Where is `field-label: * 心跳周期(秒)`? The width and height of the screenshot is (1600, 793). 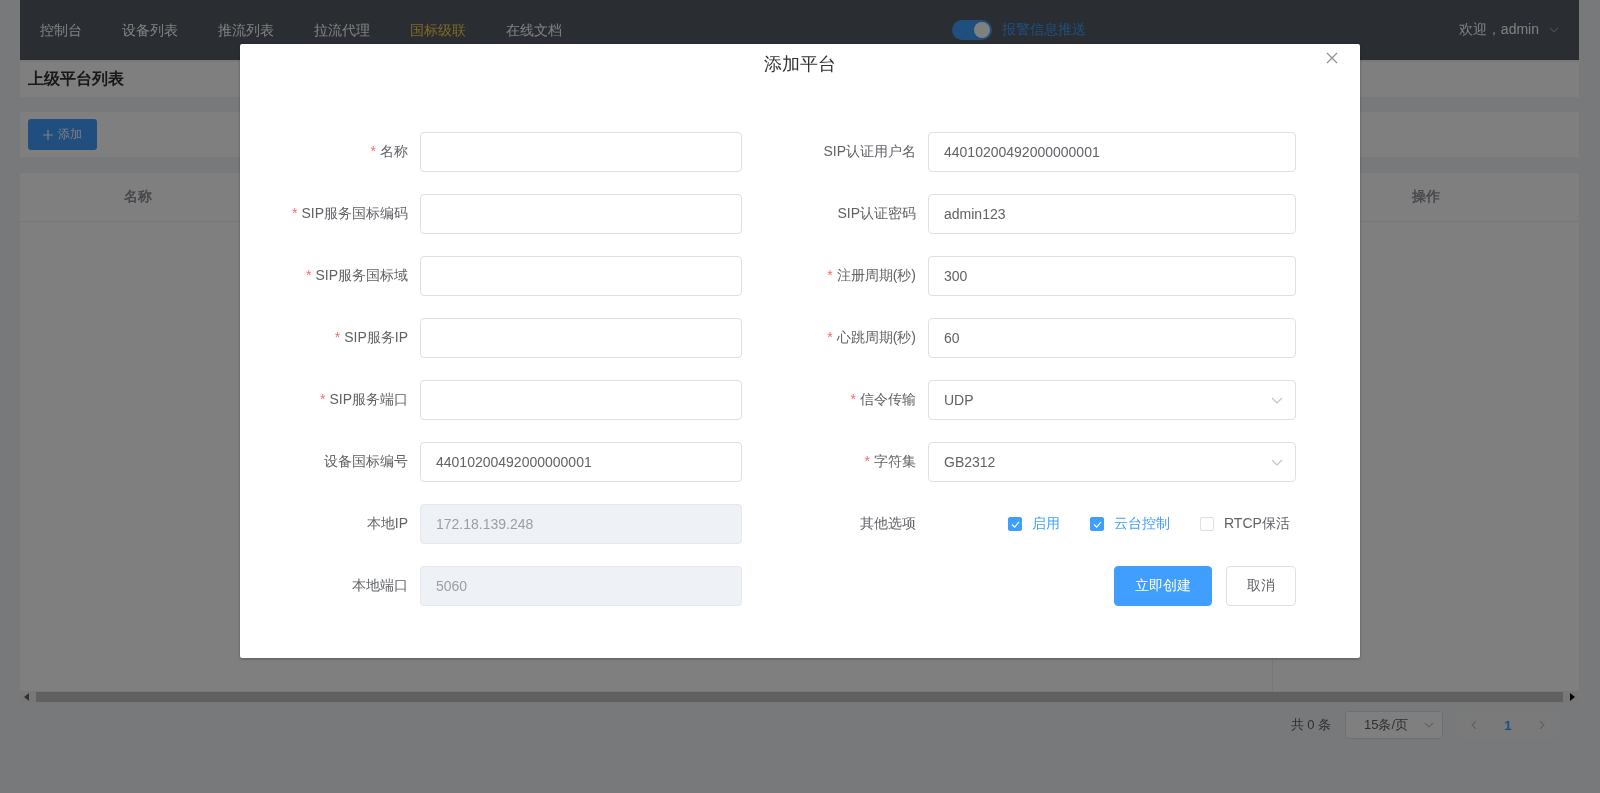
field-label: * 心跳周期(秒) is located at coordinates (871, 338).